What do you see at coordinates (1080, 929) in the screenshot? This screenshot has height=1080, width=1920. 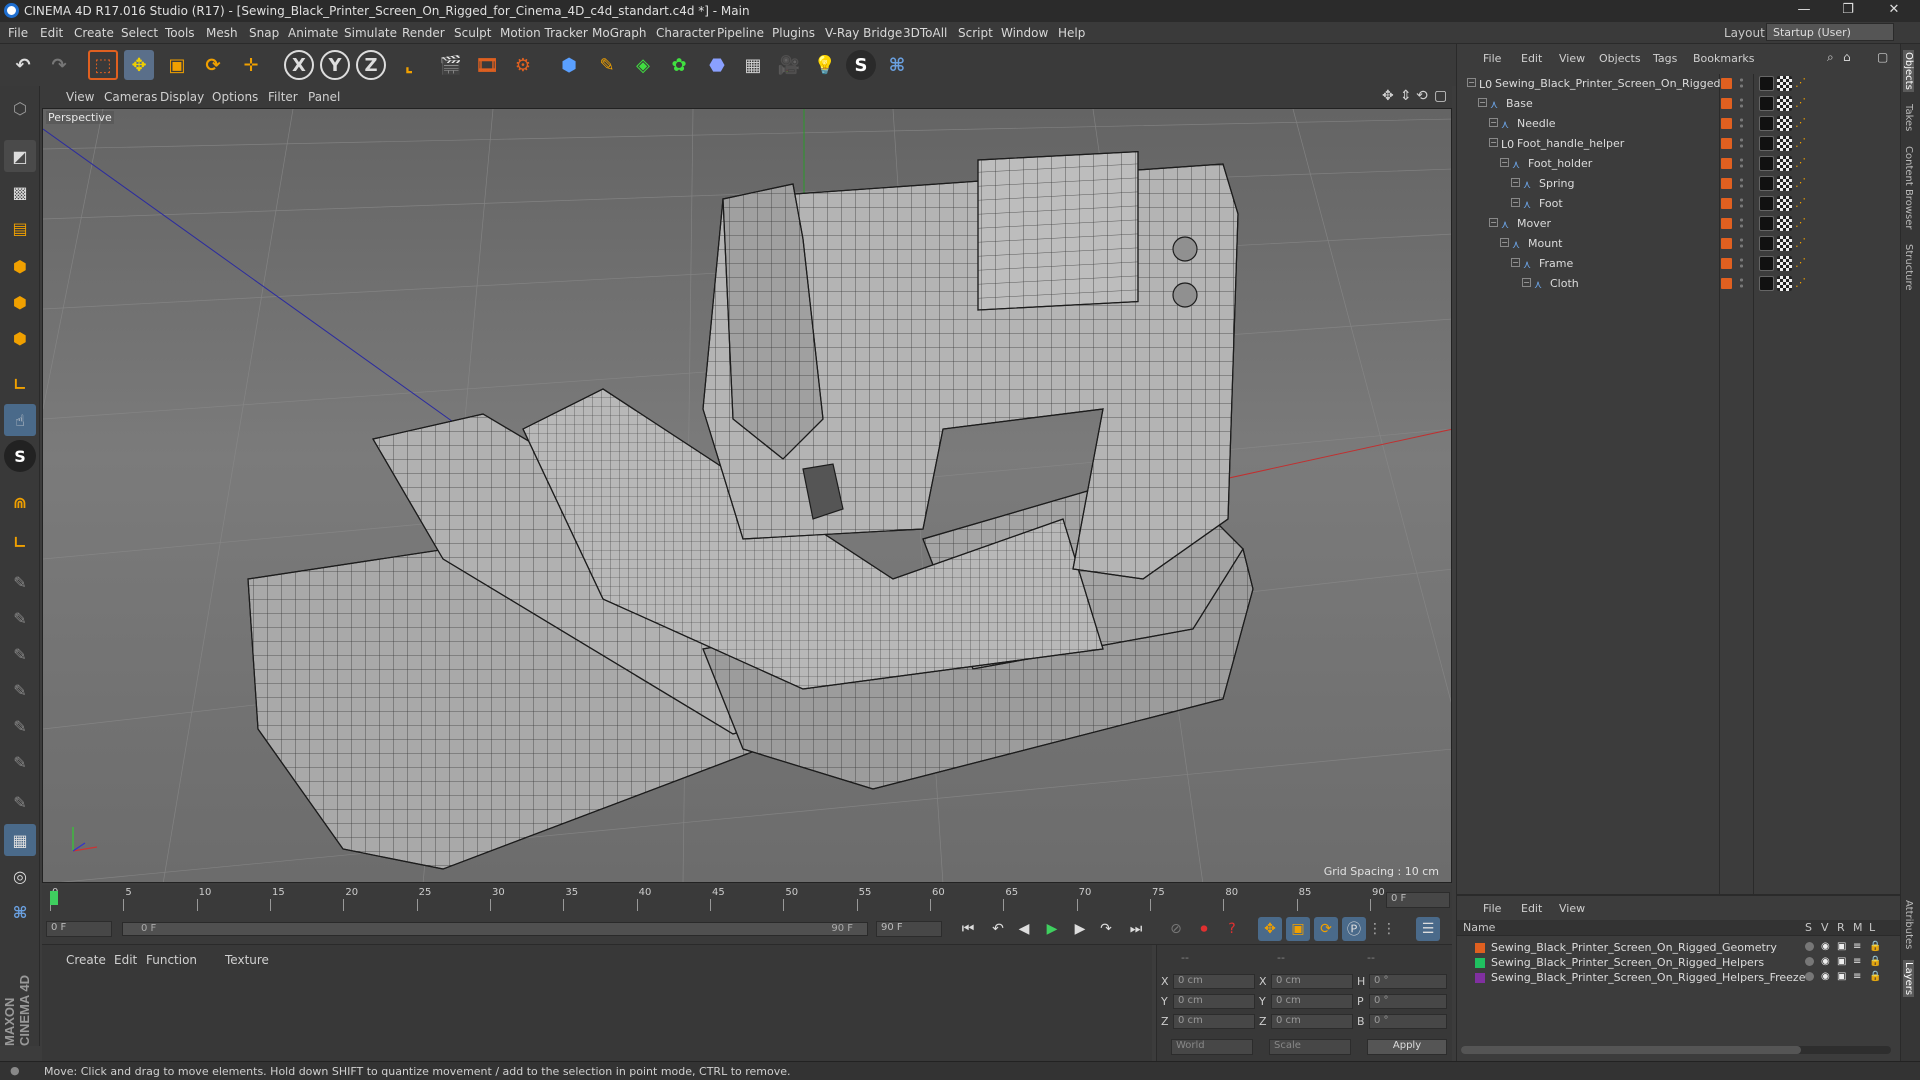 I see `next-frame-icon: ▶` at bounding box center [1080, 929].